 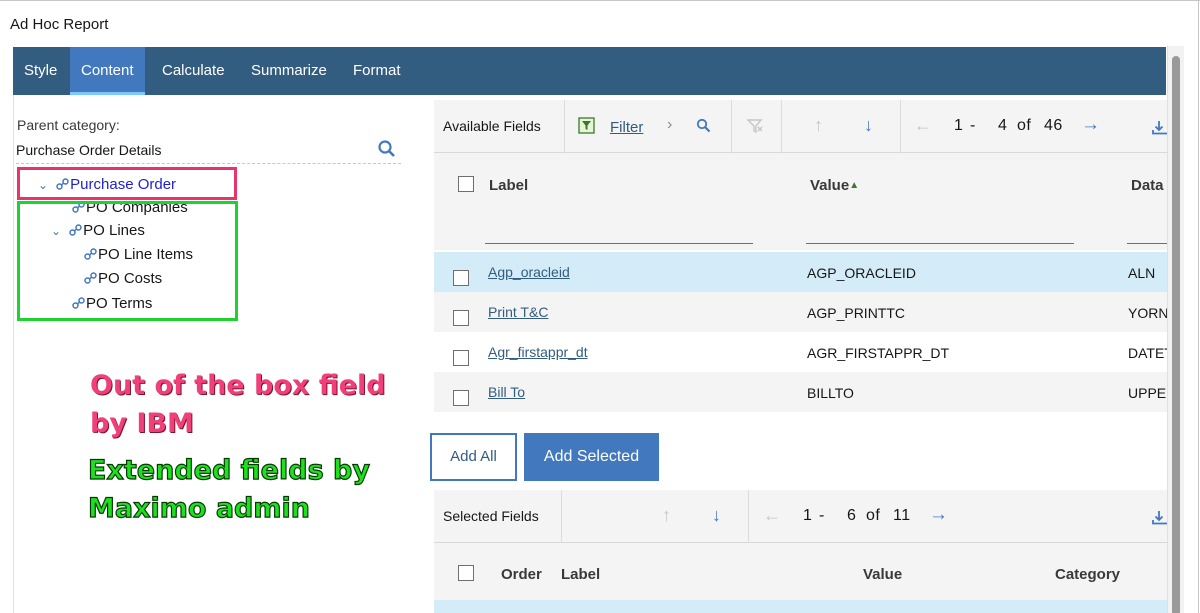 I want to click on window-title: Ad Hoc Report, so click(x=59, y=24).